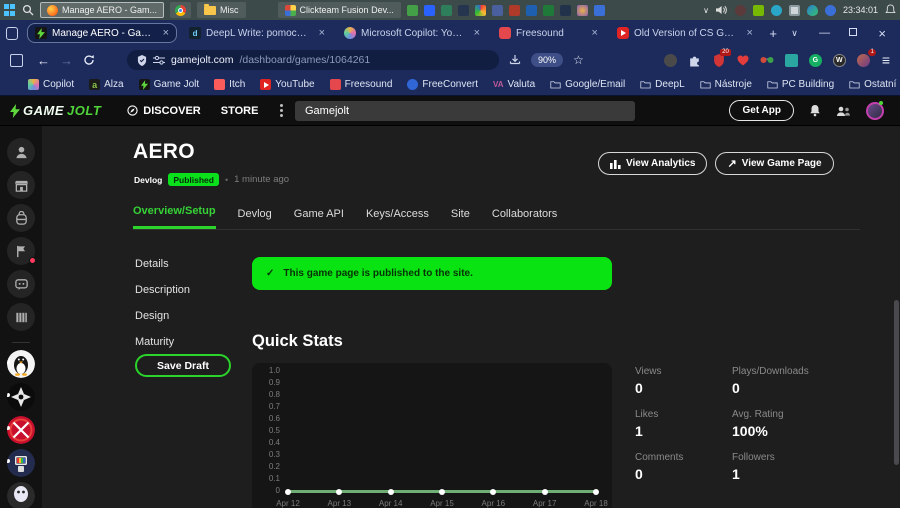 The width and height of the screenshot is (900, 508). What do you see at coordinates (815, 110) in the screenshot?
I see `notifications-bell-icon` at bounding box center [815, 110].